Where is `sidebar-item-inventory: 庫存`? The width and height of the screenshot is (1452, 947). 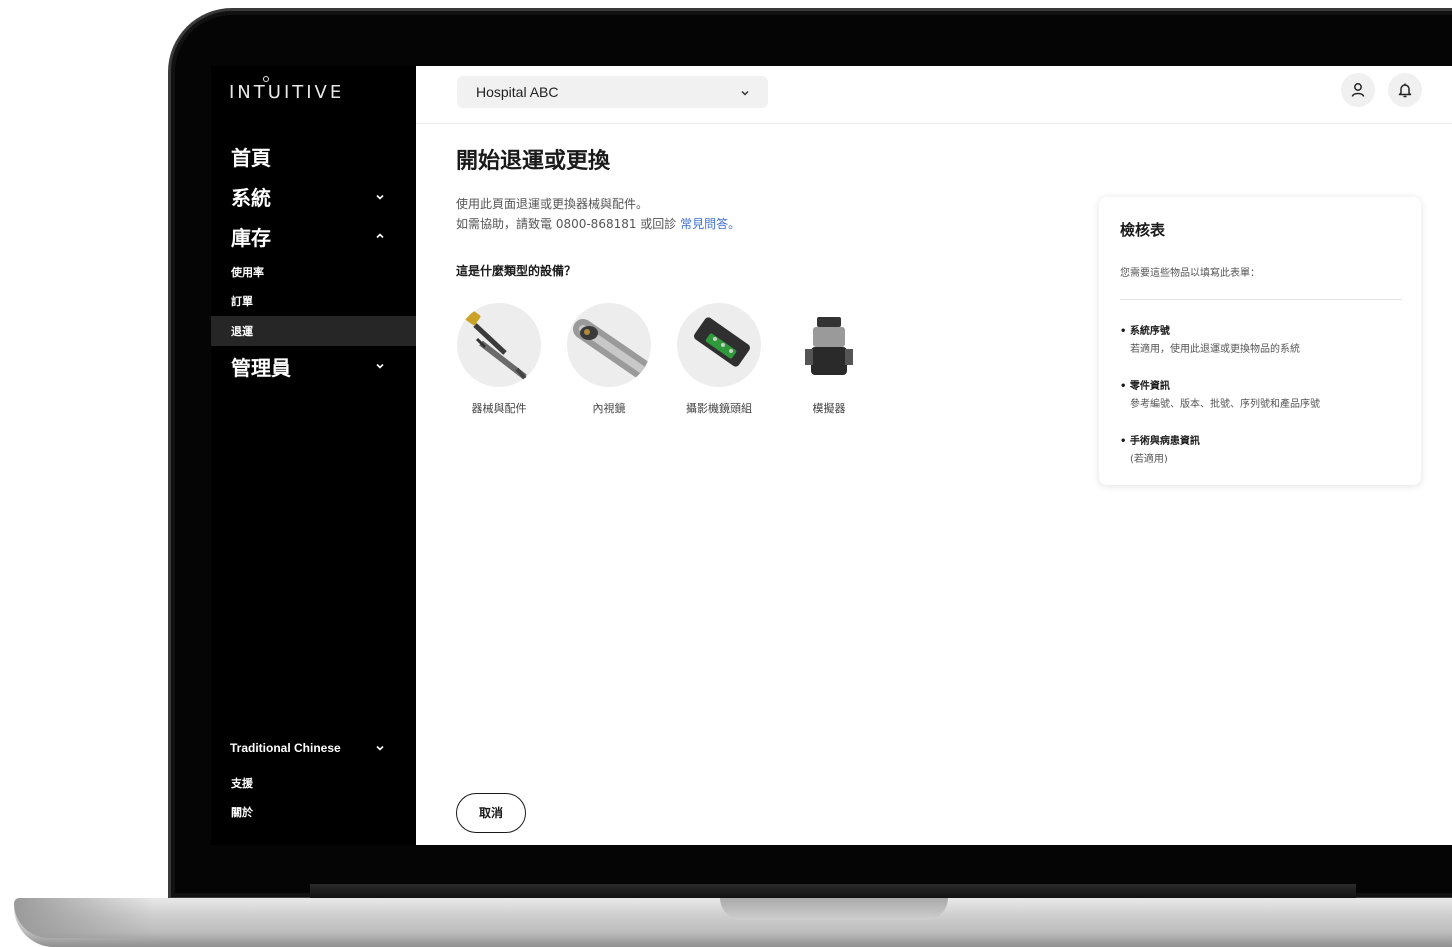
sidebar-item-inventory: 庫存 is located at coordinates (251, 236).